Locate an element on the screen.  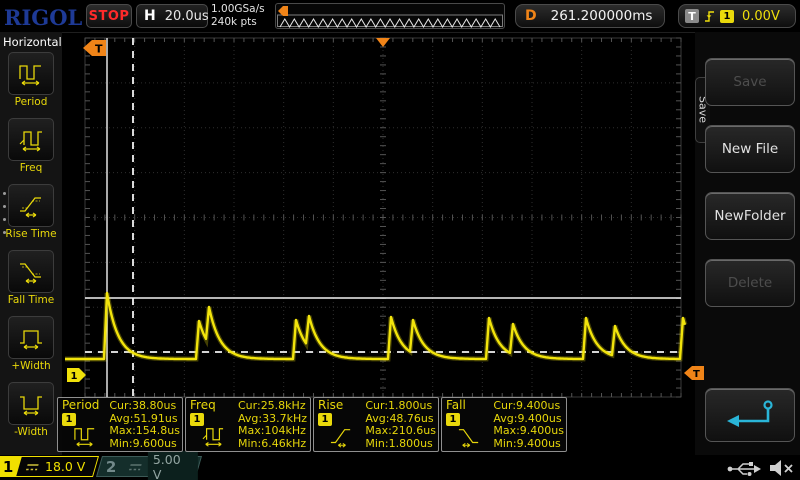
svg-text: 1 is located at coordinates (74, 376).